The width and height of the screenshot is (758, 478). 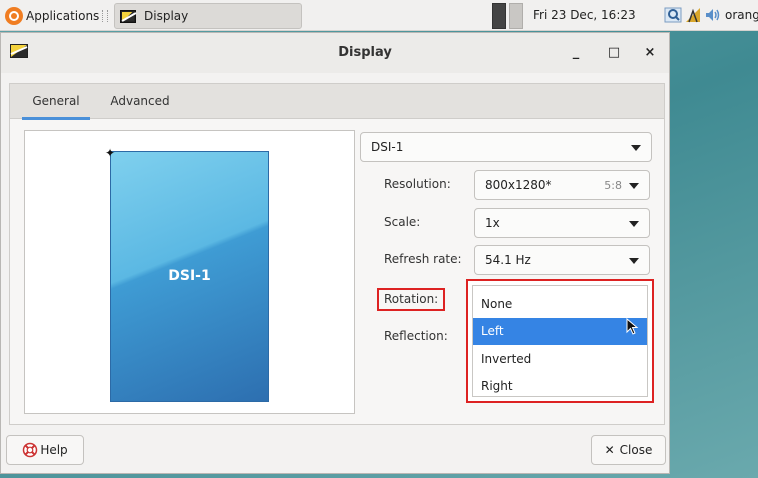 What do you see at coordinates (693, 15) in the screenshot?
I see `network-icon` at bounding box center [693, 15].